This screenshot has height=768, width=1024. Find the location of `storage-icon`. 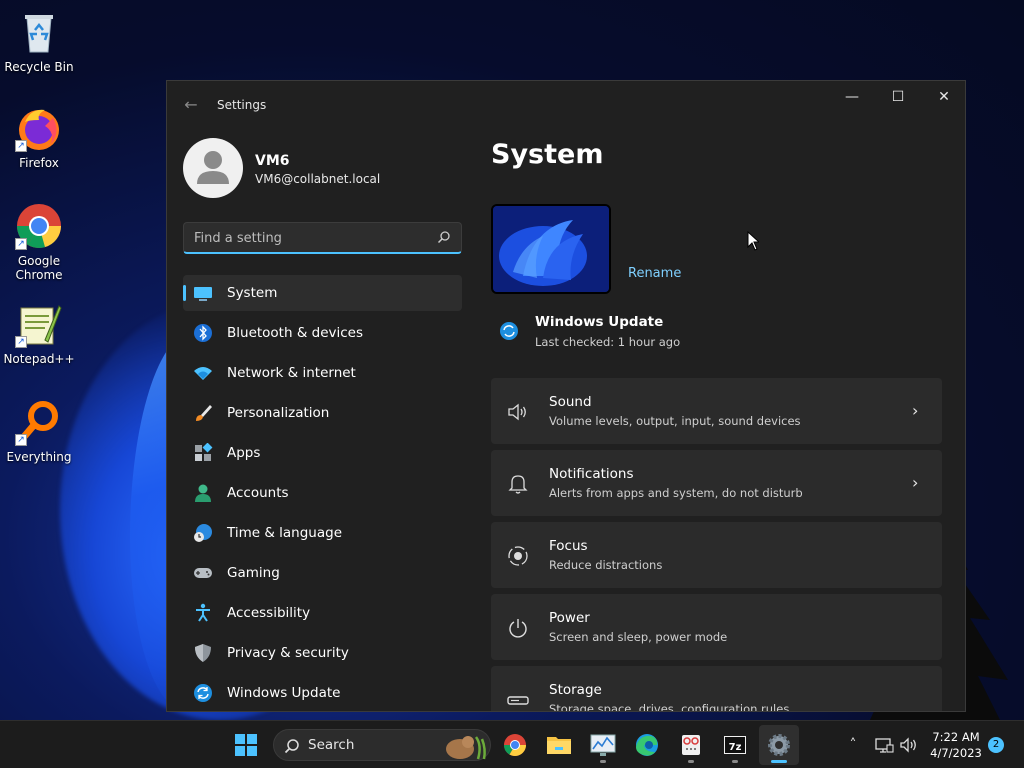

storage-icon is located at coordinates (518, 700).